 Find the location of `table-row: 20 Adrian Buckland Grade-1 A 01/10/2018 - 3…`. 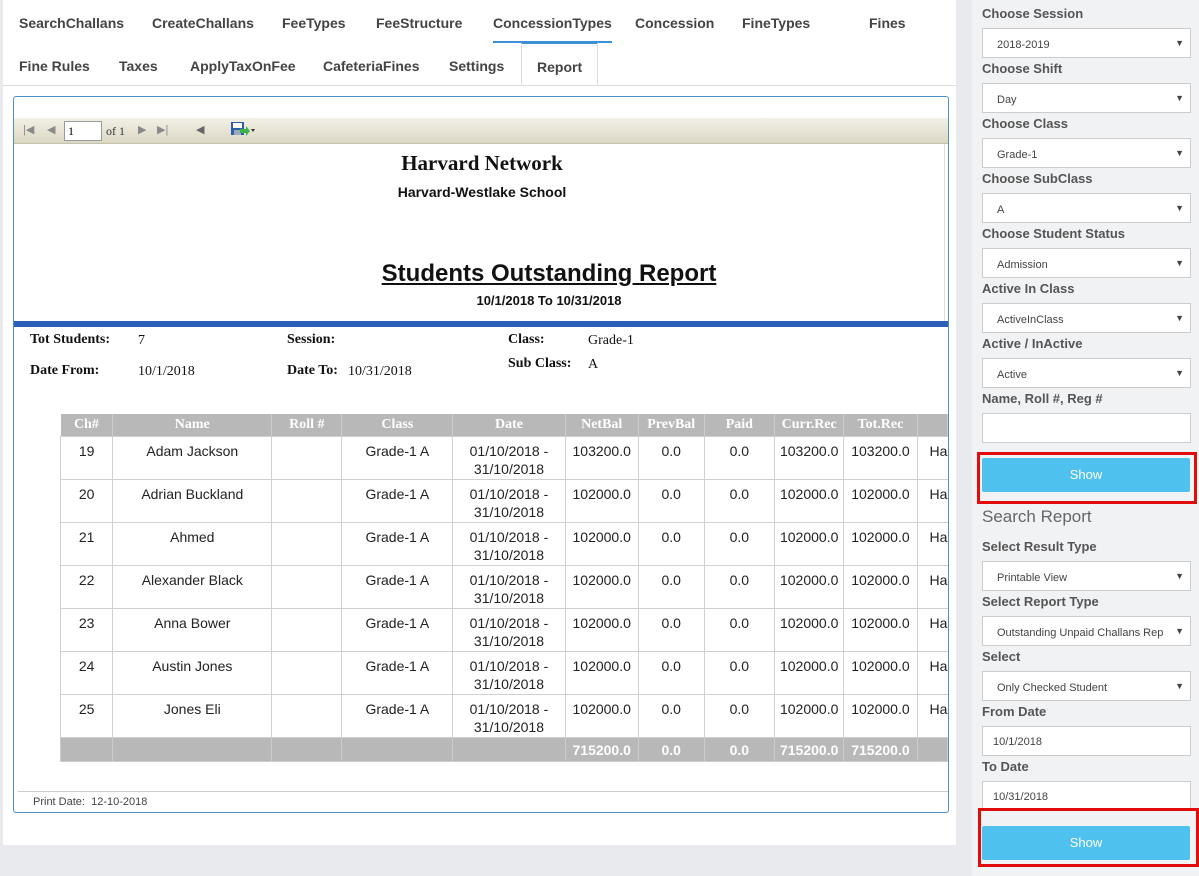

table-row: 20 Adrian Buckland Grade-1 A 01/10/2018 - 3… is located at coordinates (503, 500).